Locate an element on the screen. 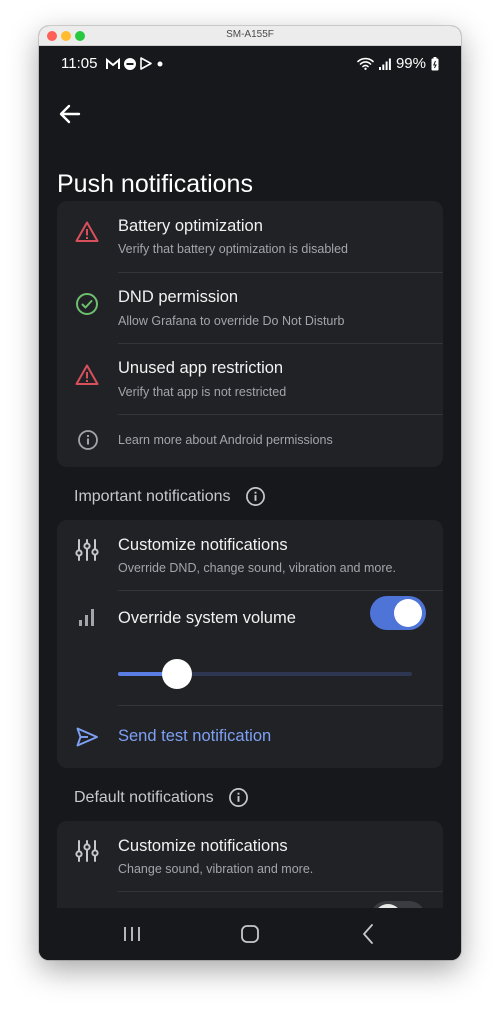 This screenshot has height=1012, width=500. toggle-knob is located at coordinates (408, 613).